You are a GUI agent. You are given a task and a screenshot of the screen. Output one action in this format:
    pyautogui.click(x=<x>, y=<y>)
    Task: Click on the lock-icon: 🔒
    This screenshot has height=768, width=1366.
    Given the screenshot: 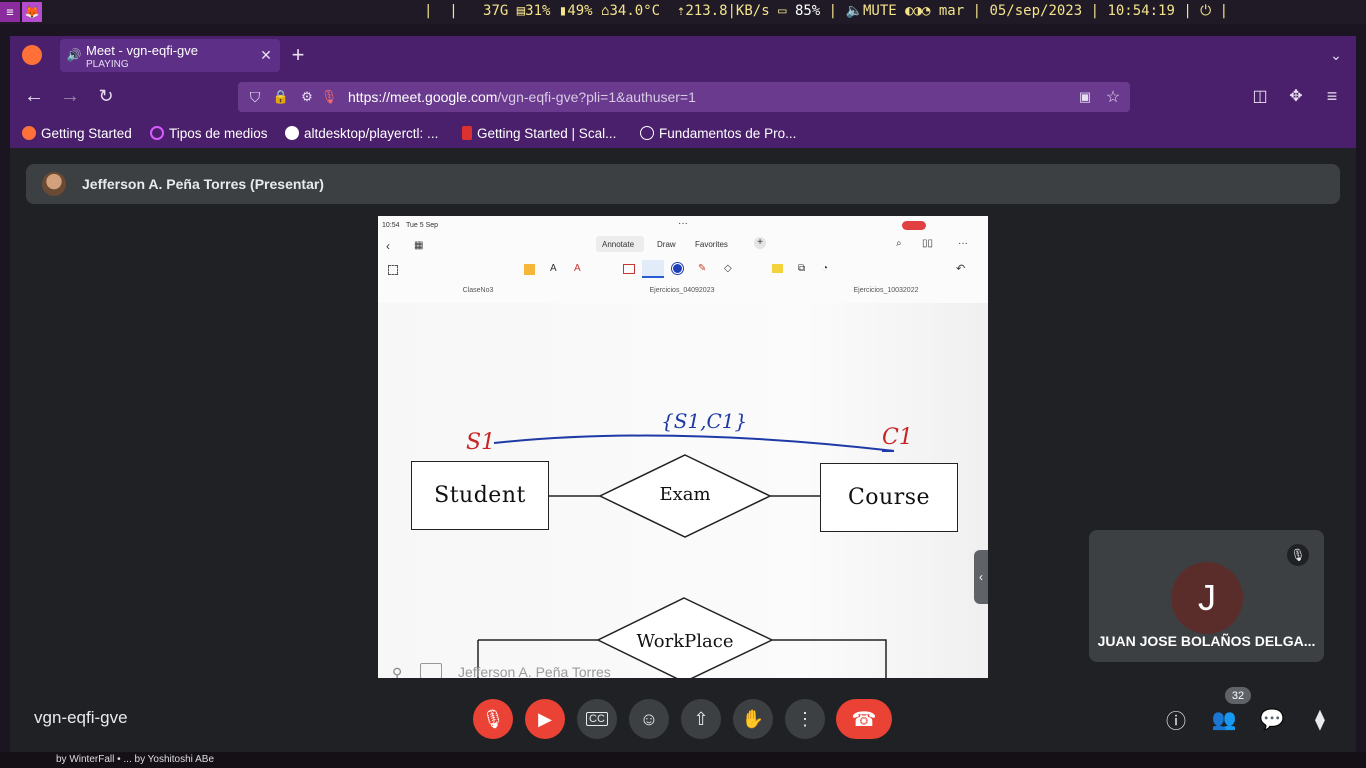 What is the action you would take?
    pyautogui.click(x=281, y=97)
    